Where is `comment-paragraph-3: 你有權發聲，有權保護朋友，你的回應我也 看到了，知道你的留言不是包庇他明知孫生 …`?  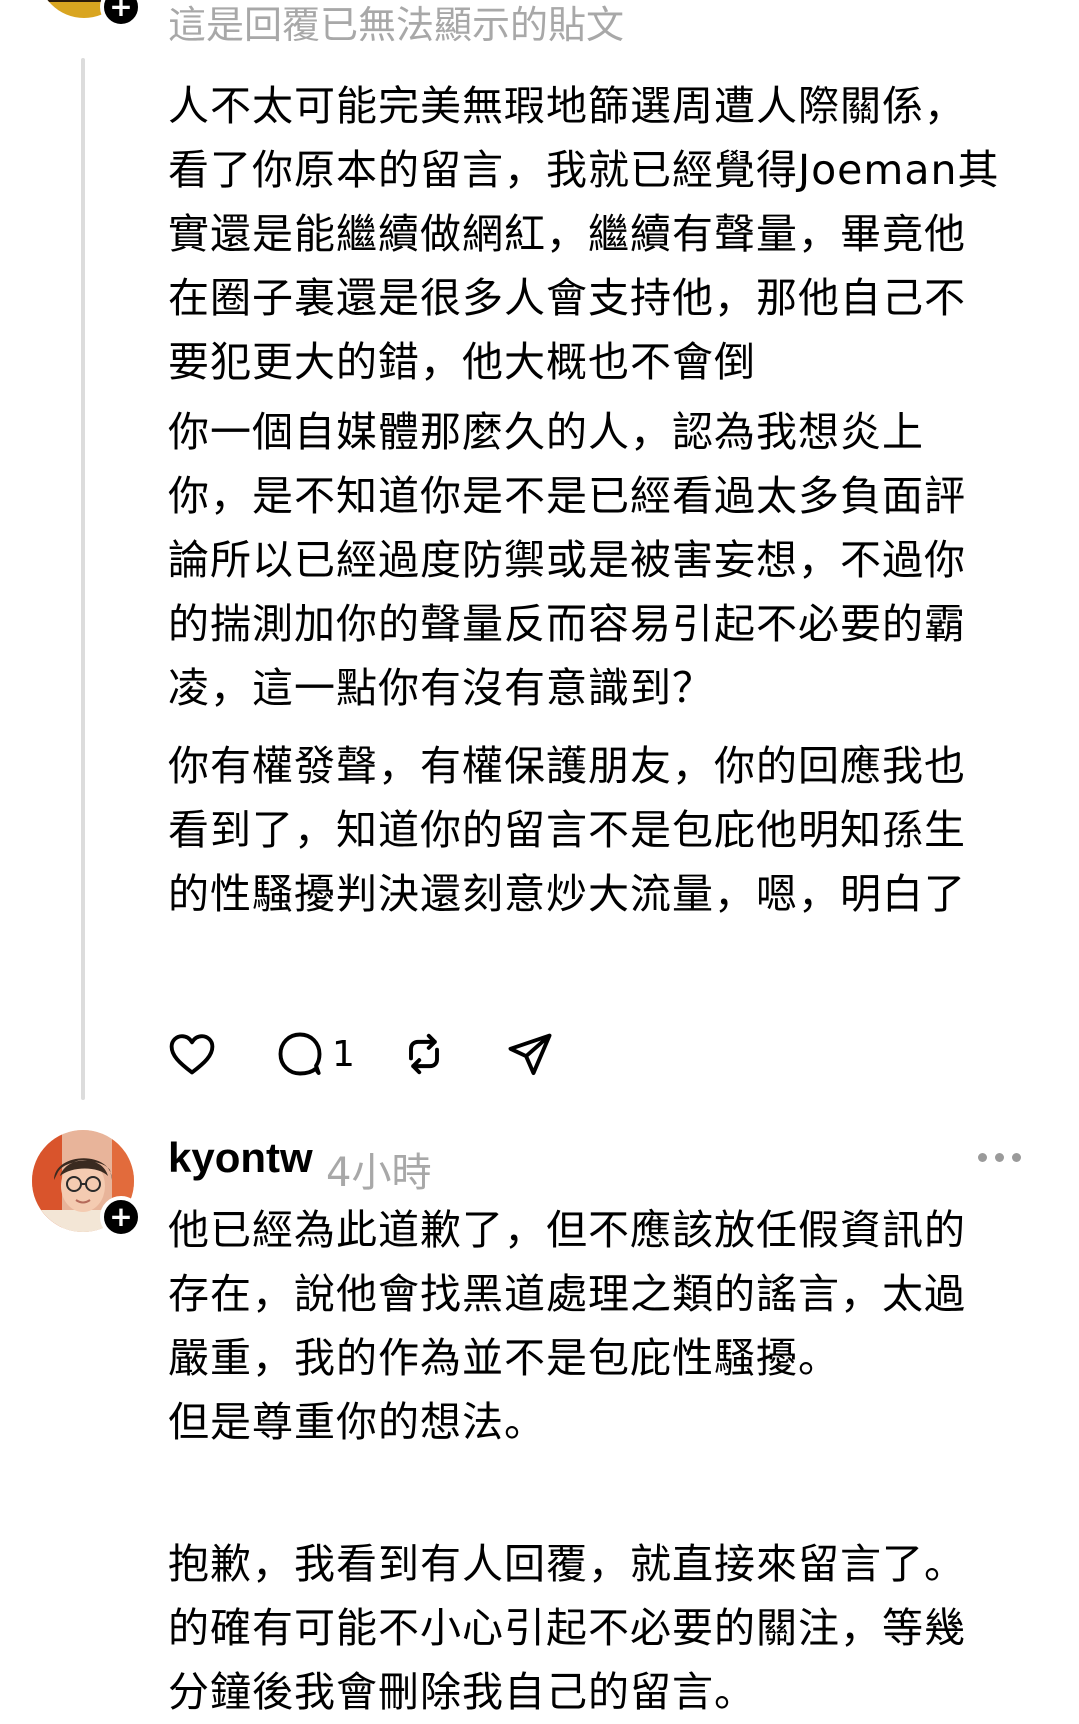
comment-paragraph-3: 你有權發聲，有權保護朋友，你的回應我也 看到了，知道你的留言不是包庇他明知孫生 … is located at coordinates (567, 830).